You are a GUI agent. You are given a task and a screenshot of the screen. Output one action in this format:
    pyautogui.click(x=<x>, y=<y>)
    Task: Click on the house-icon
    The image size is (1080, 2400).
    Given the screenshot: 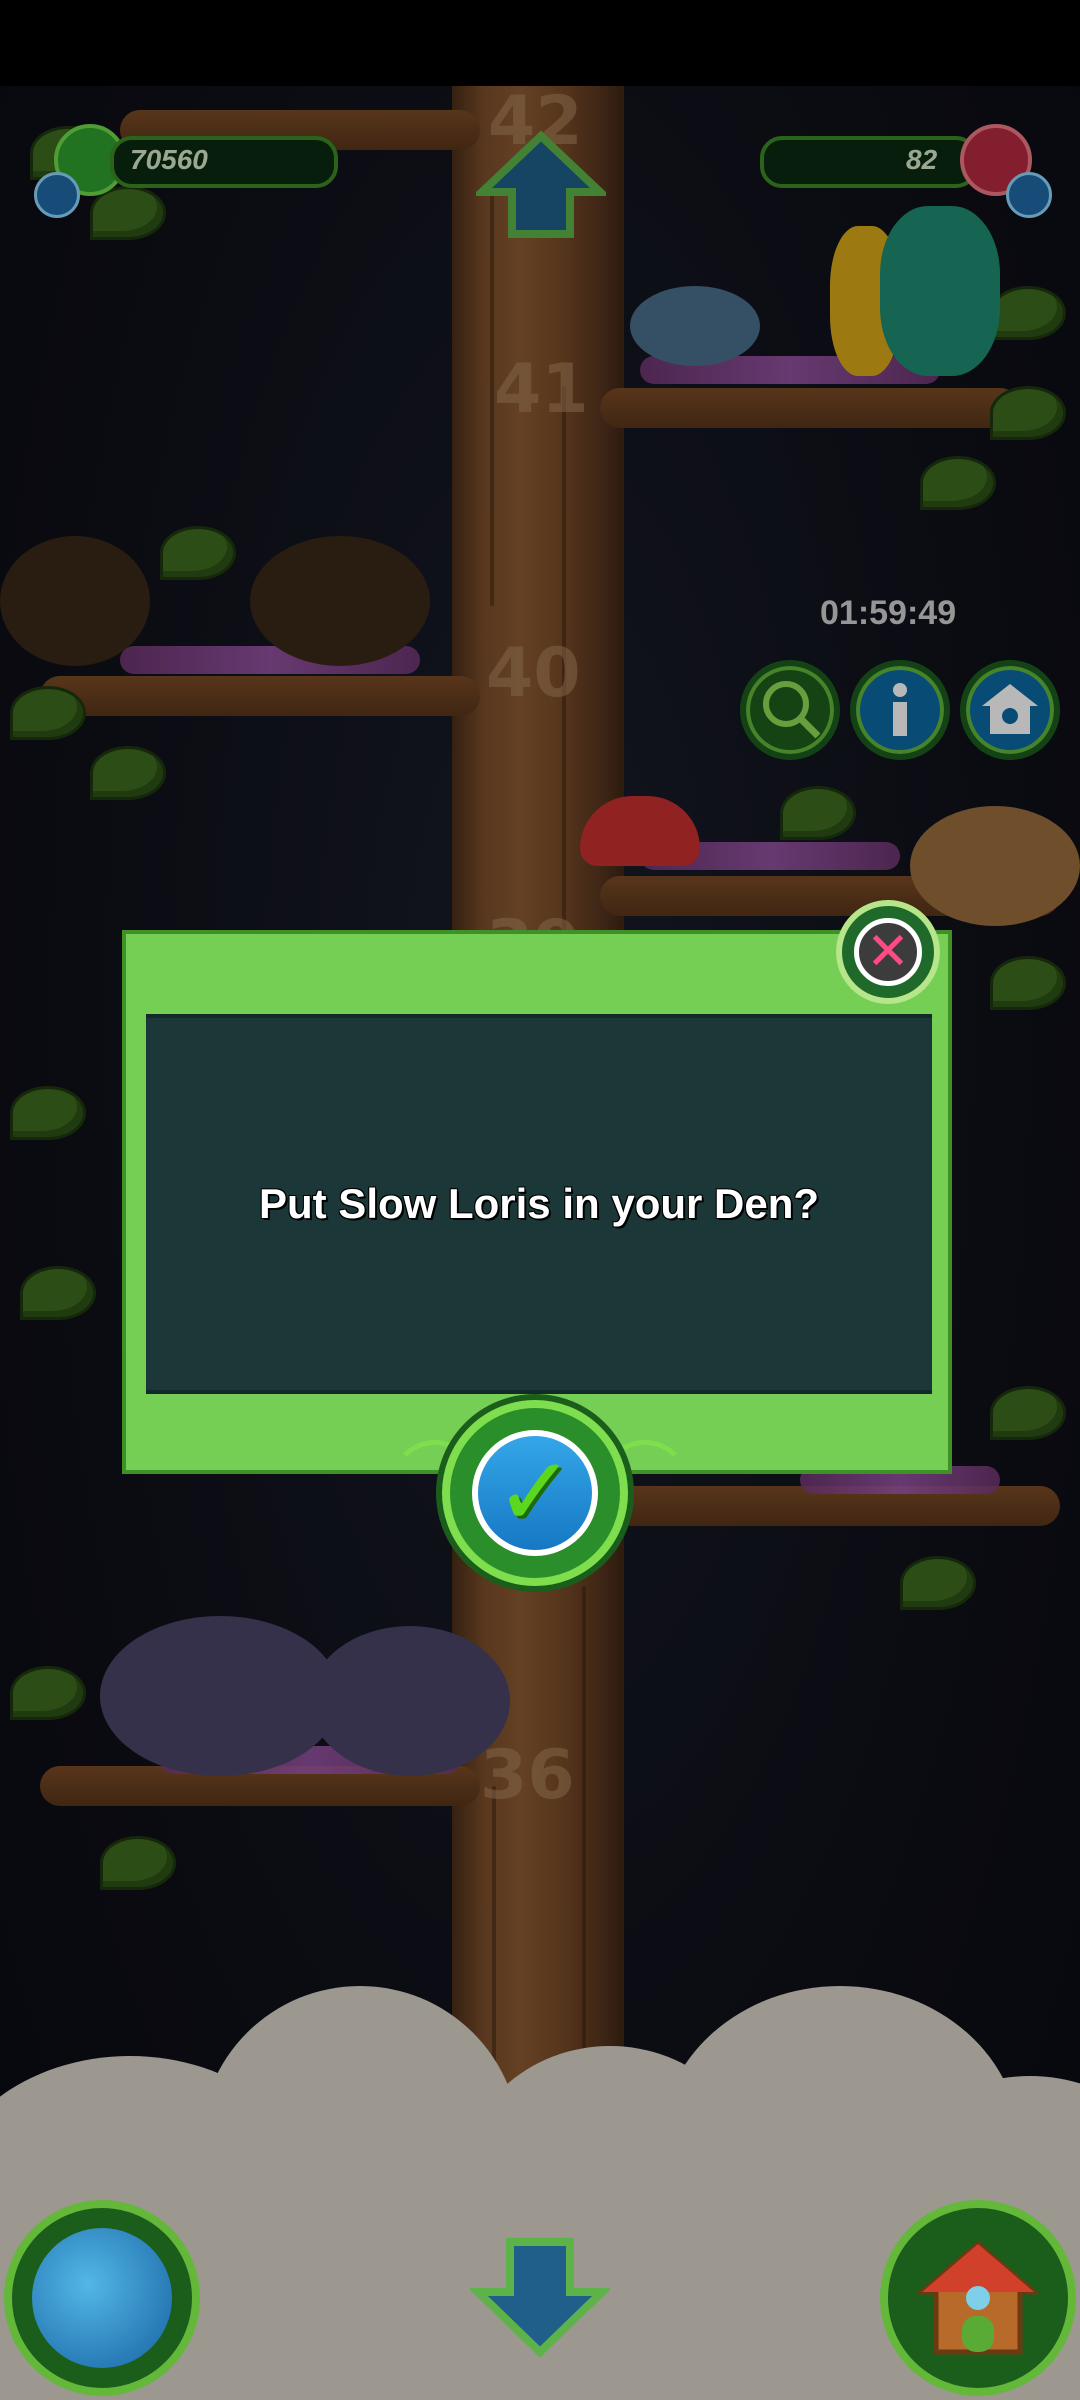 What is the action you would take?
    pyautogui.click(x=978, y=2298)
    